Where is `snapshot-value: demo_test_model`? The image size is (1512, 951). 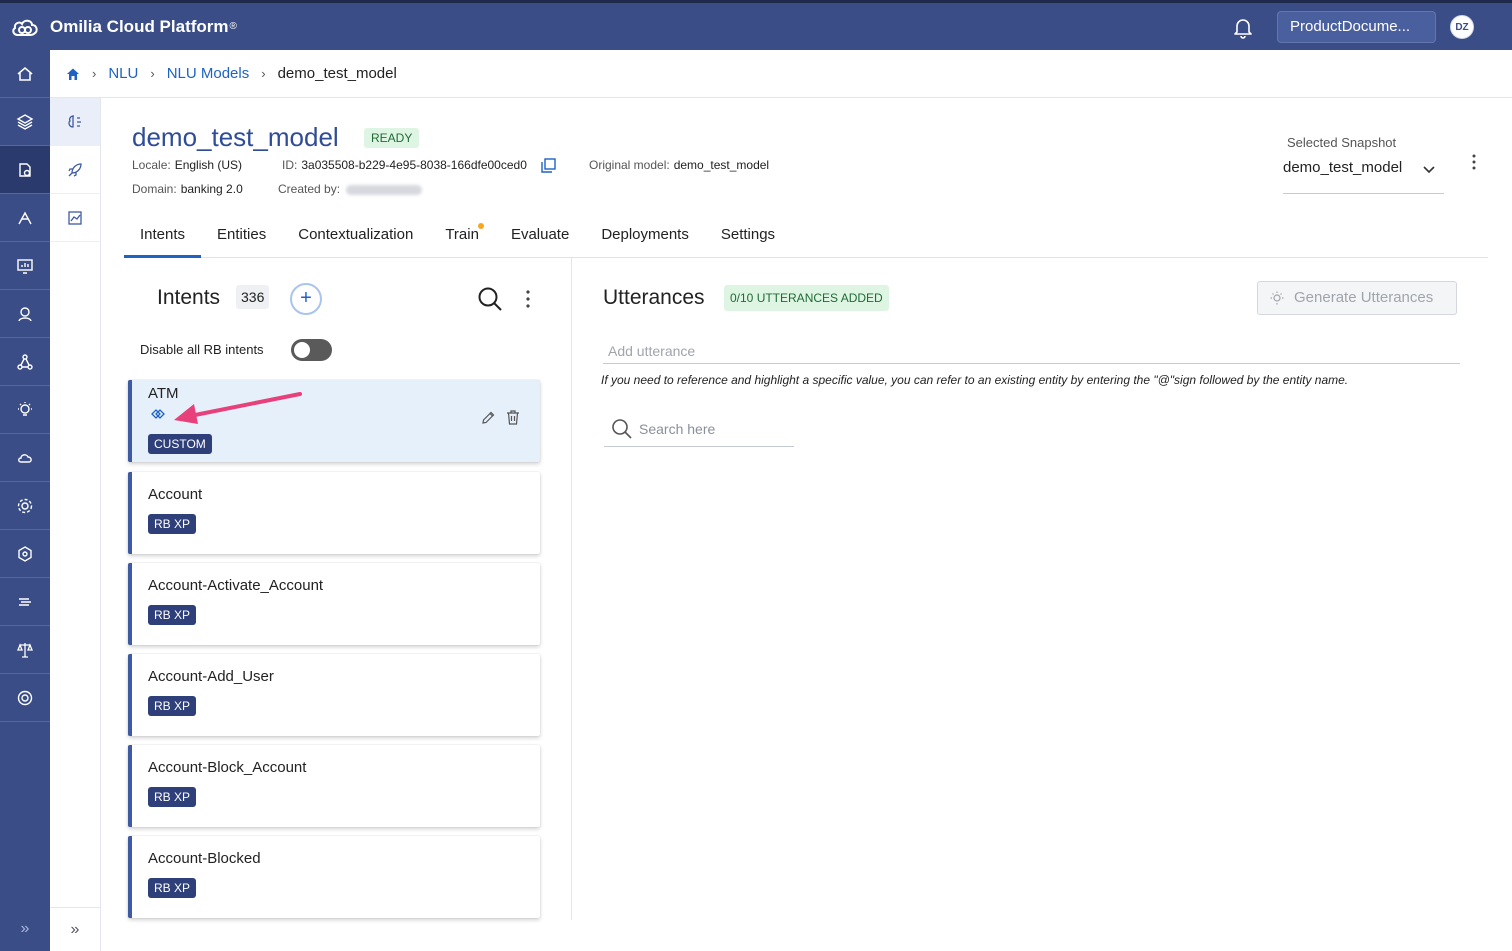 snapshot-value: demo_test_model is located at coordinates (1343, 167).